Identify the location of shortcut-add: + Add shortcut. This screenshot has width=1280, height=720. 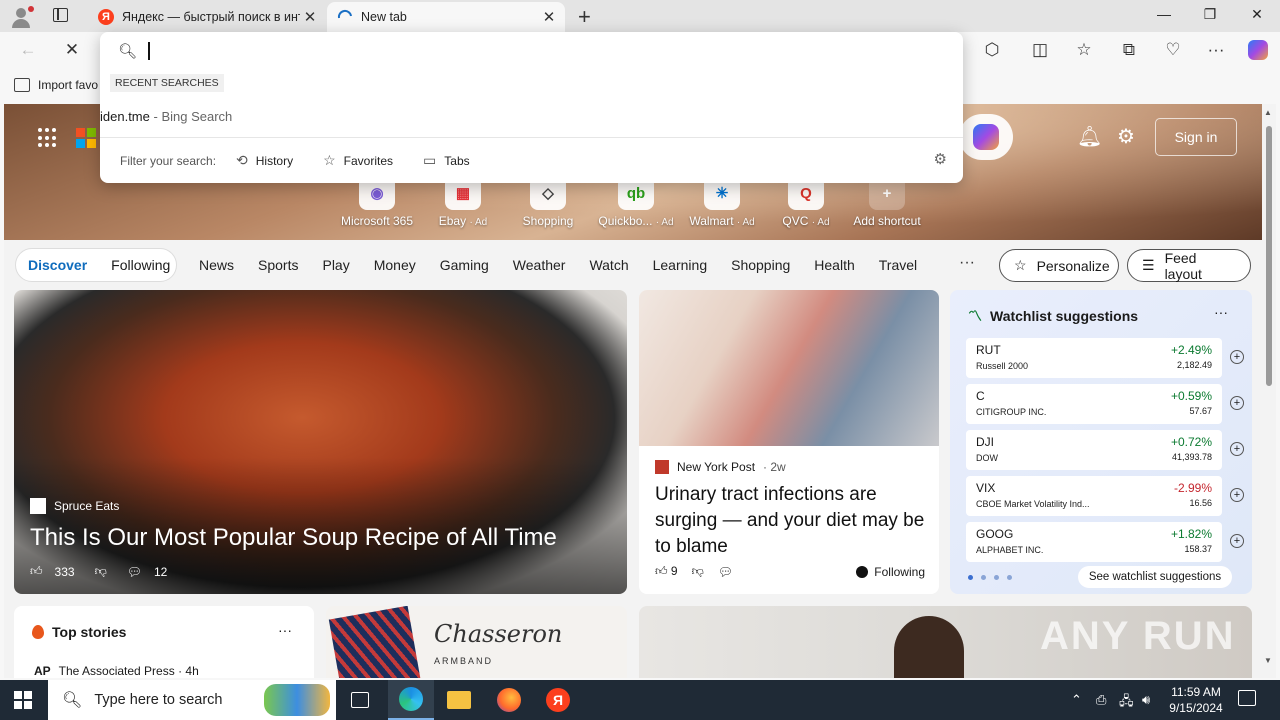
(887, 202).